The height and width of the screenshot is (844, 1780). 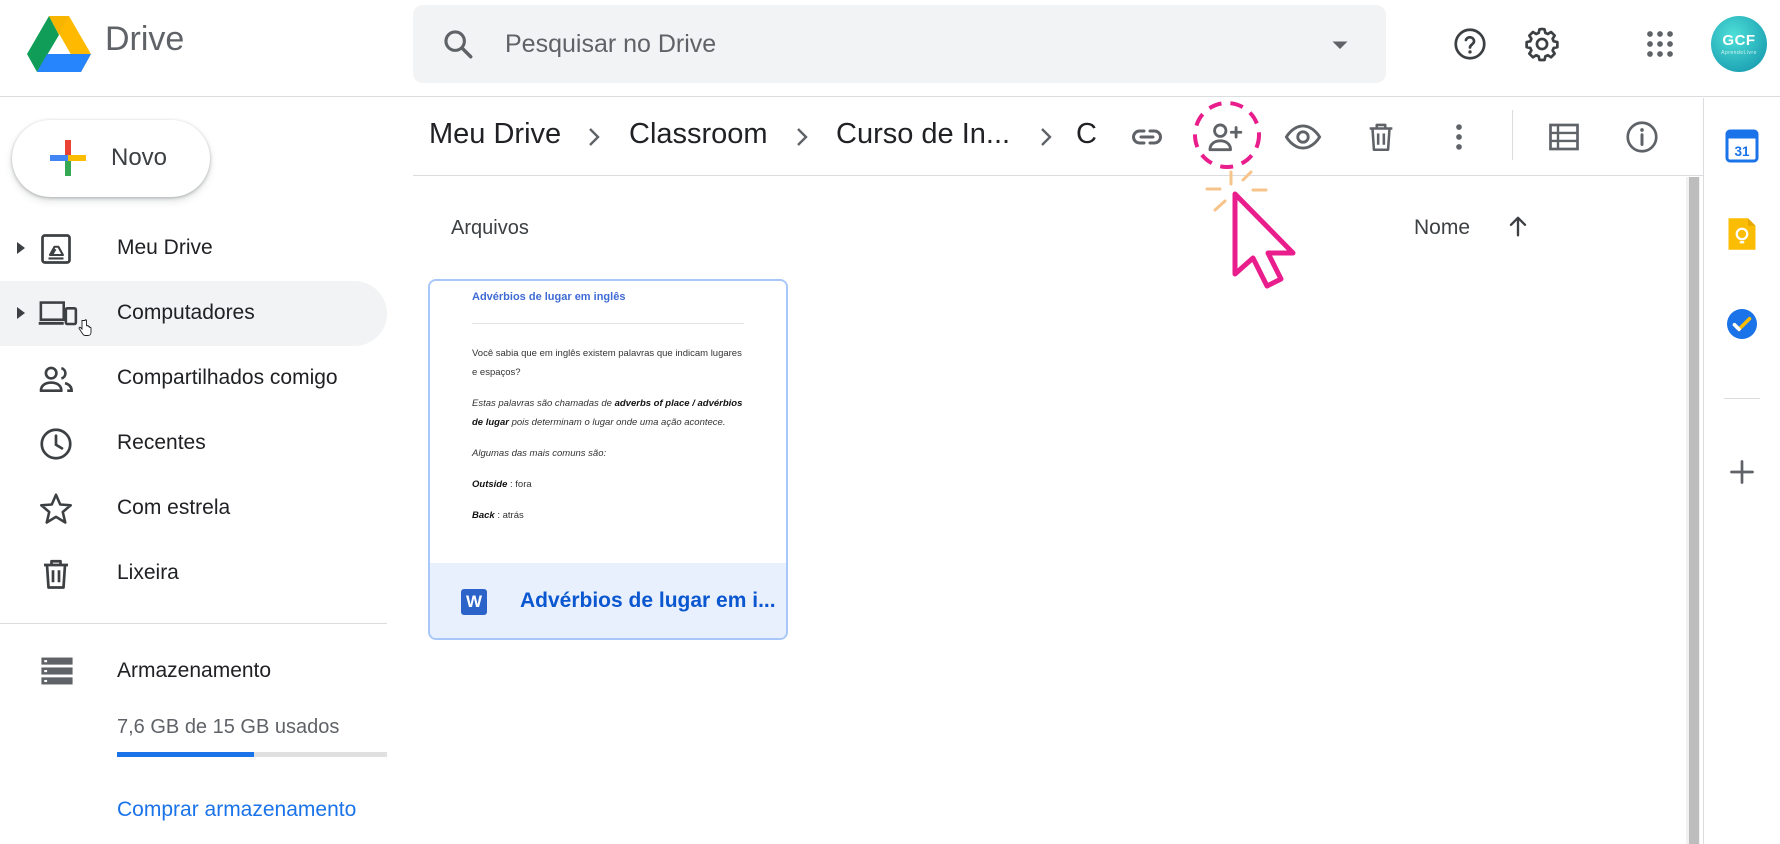 I want to click on drive-logo-icon, so click(x=59, y=44).